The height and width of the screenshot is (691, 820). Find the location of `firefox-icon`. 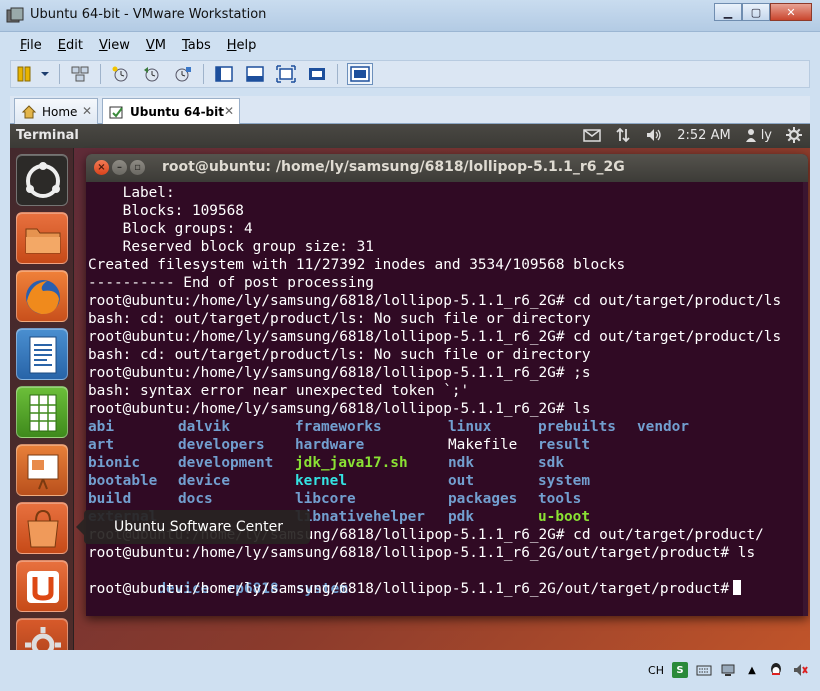

firefox-icon is located at coordinates (43, 297).